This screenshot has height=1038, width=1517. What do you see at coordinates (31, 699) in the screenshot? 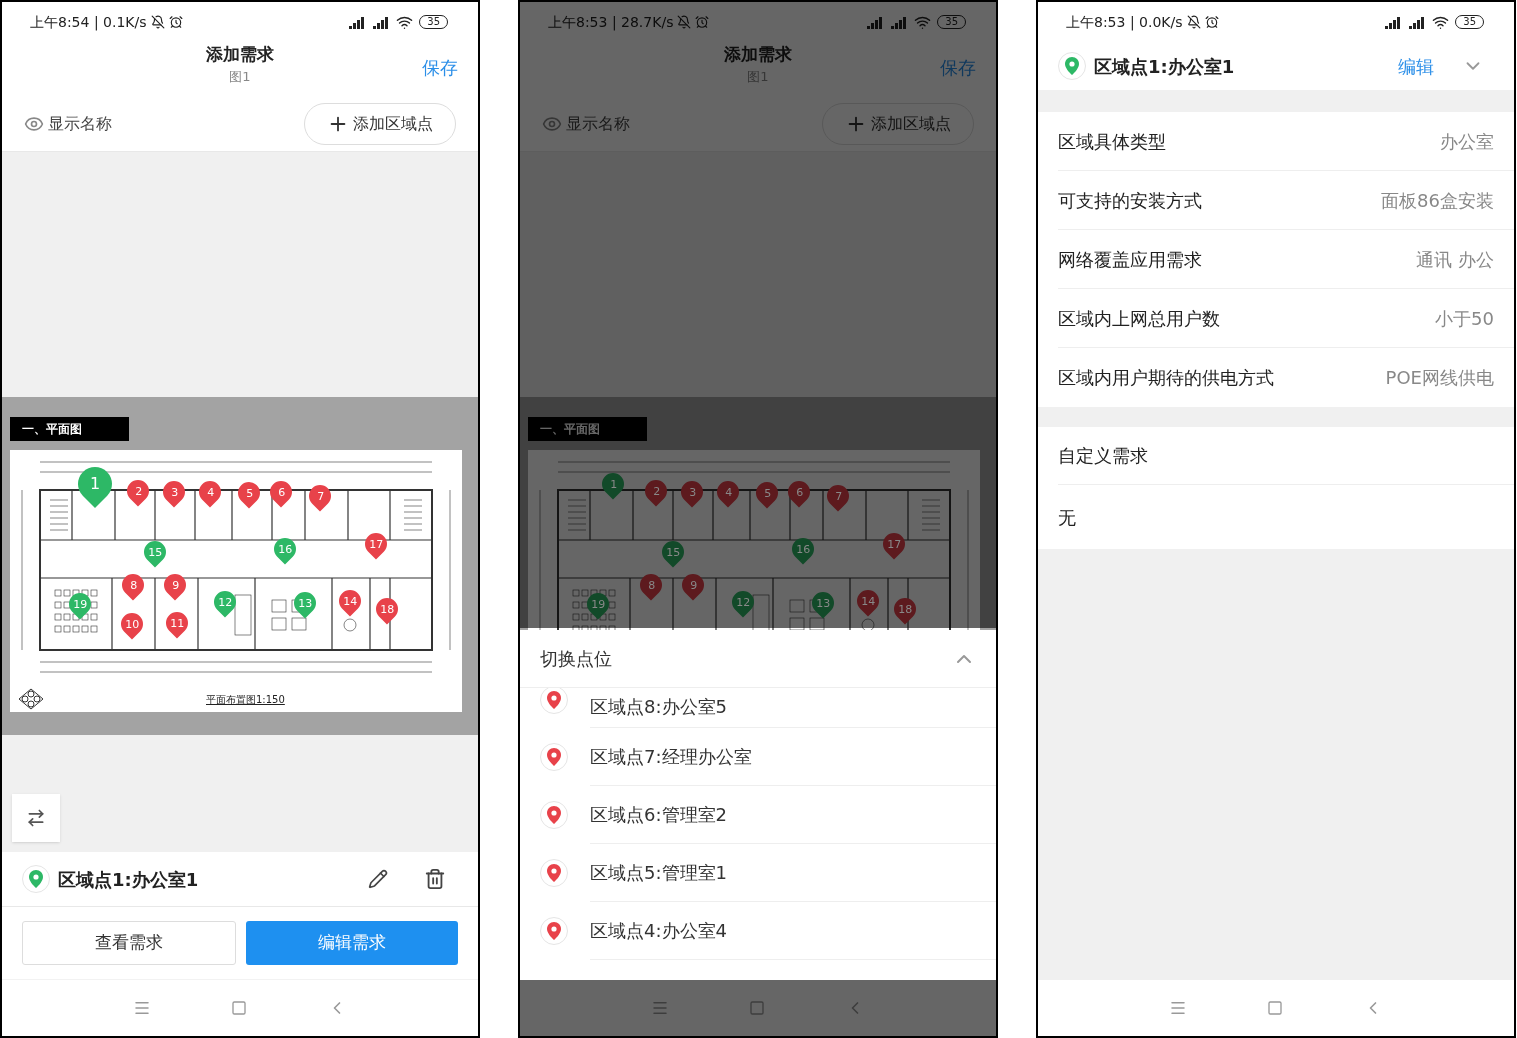
I see `compass-icon` at bounding box center [31, 699].